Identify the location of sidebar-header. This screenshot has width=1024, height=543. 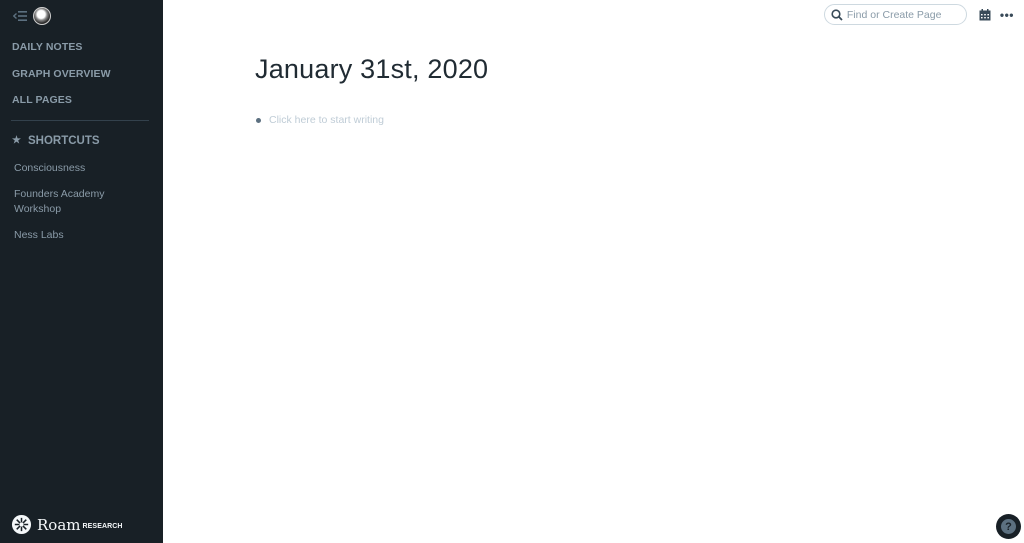
(81, 16).